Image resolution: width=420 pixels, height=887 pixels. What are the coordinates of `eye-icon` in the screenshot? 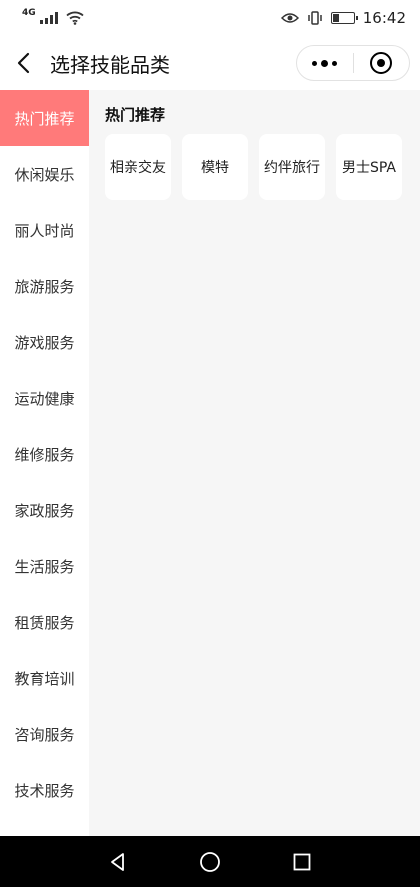 It's located at (289, 18).